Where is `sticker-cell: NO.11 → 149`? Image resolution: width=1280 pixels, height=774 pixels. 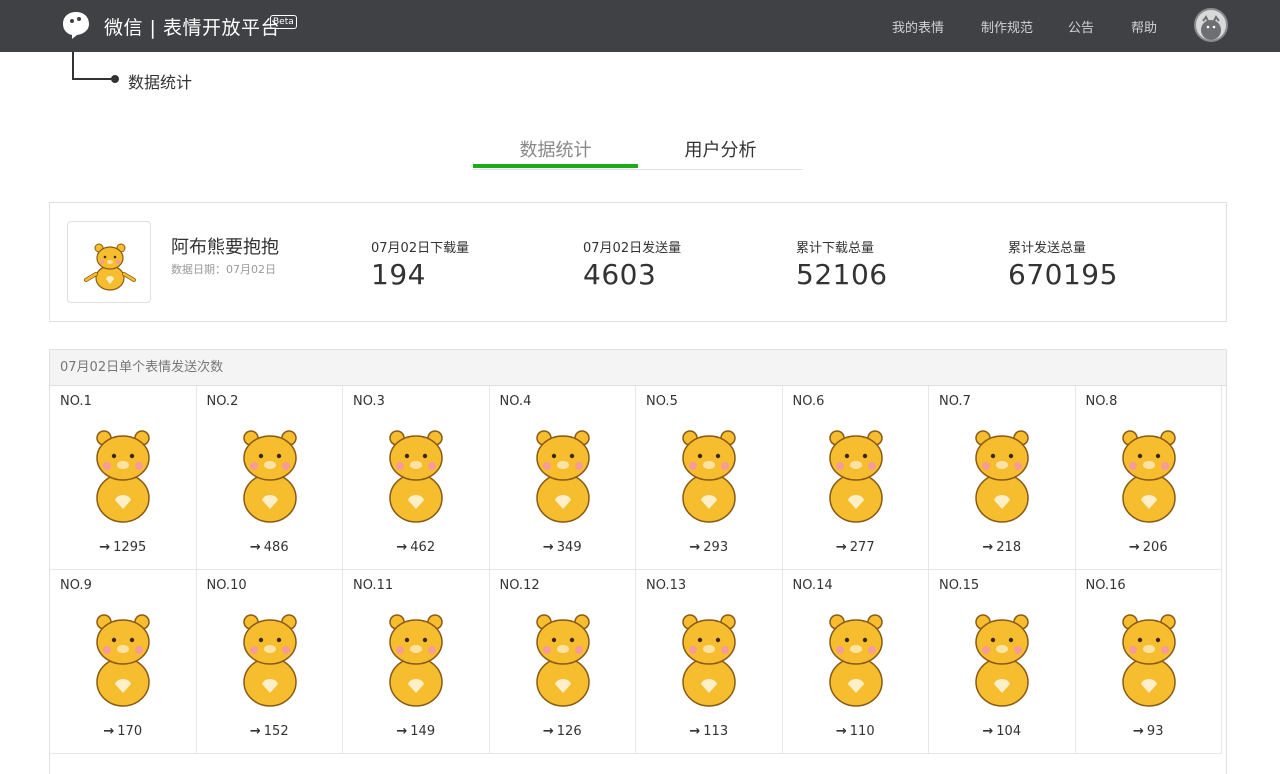
sticker-cell: NO.11 → 149 is located at coordinates (416, 662).